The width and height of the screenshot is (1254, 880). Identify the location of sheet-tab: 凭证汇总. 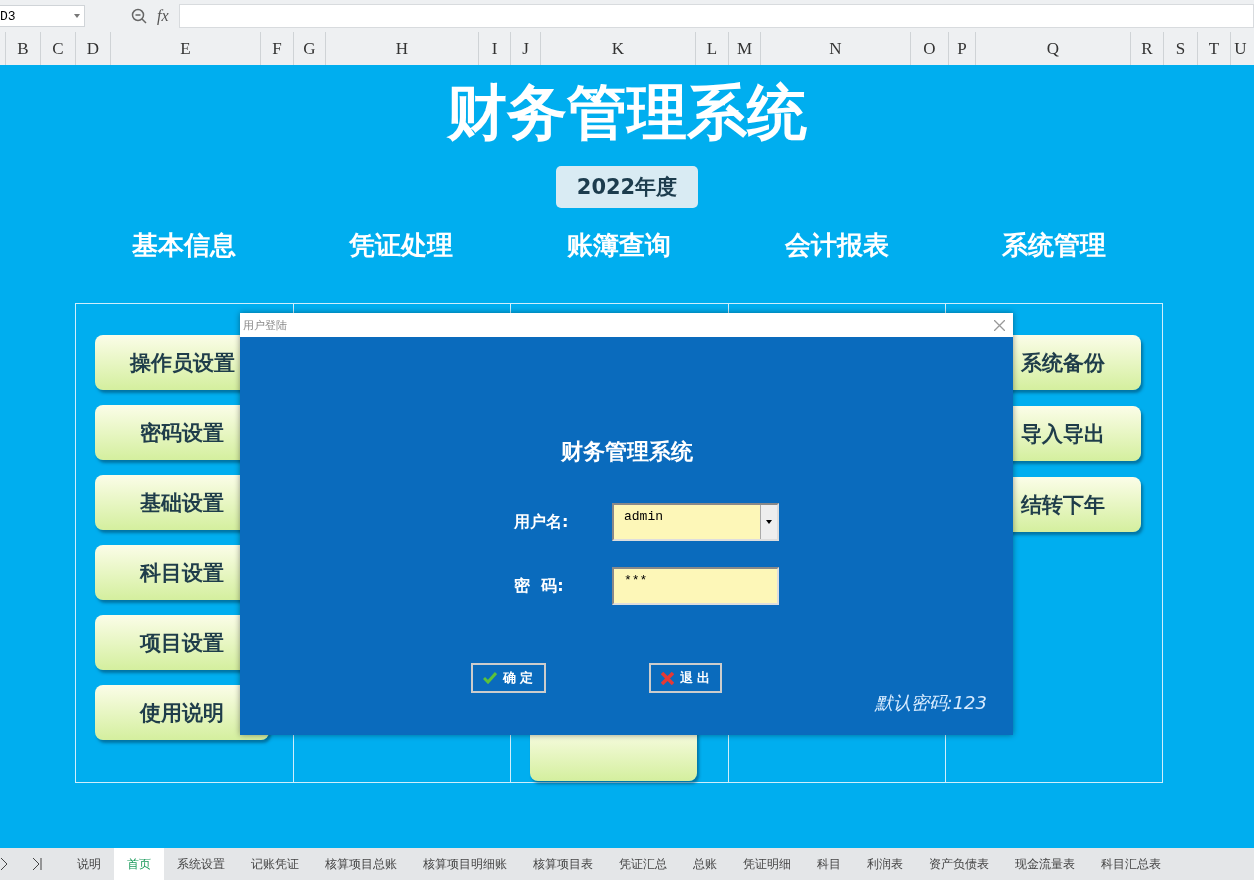
(643, 864).